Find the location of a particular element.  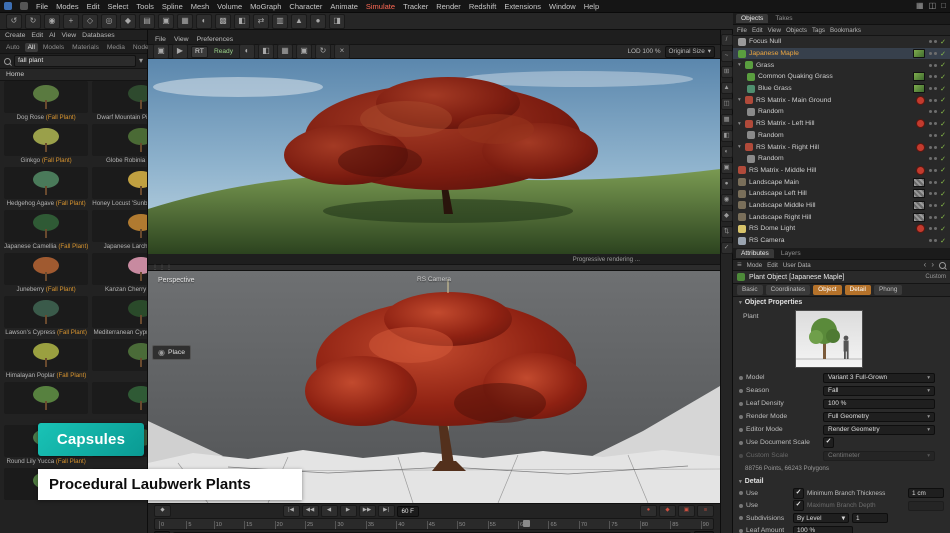

attribute-dropdown: Centimeter ▾ is located at coordinates (879, 455).